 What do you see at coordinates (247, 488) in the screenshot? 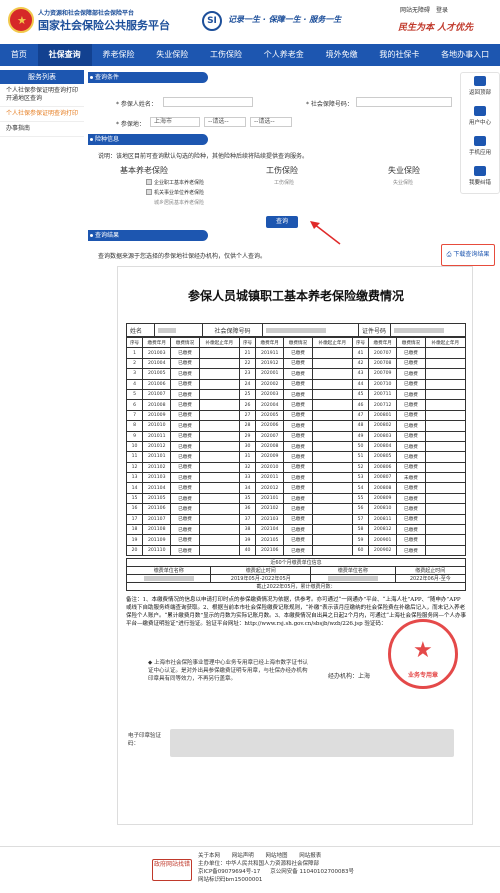
I see `cell-seq: 34` at bounding box center [247, 488].